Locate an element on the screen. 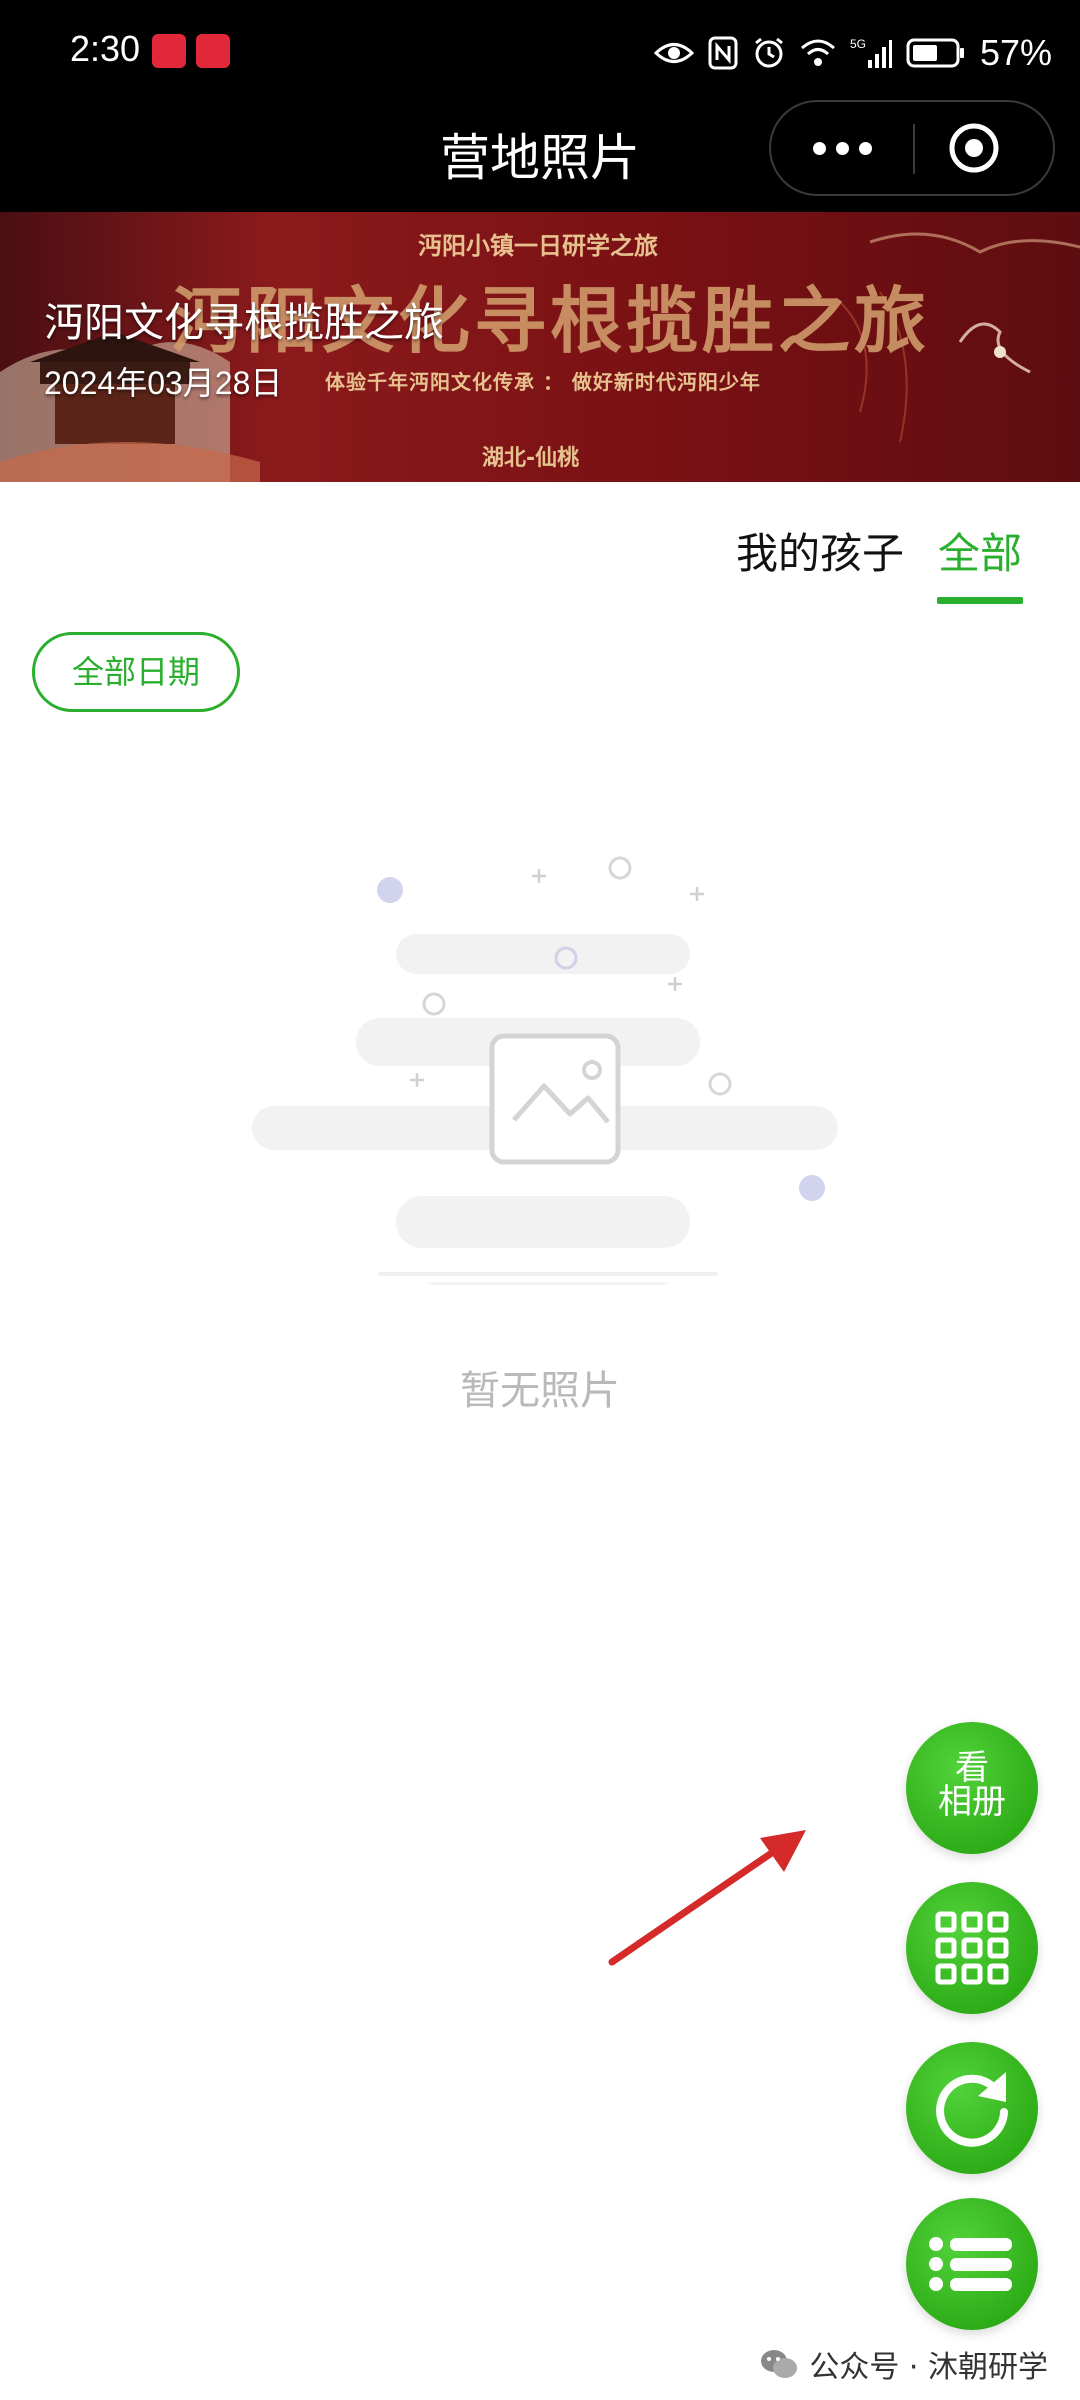 The image size is (1080, 2400). watermark-text: 公众号 · 沐朝研学 is located at coordinates (928, 2367).